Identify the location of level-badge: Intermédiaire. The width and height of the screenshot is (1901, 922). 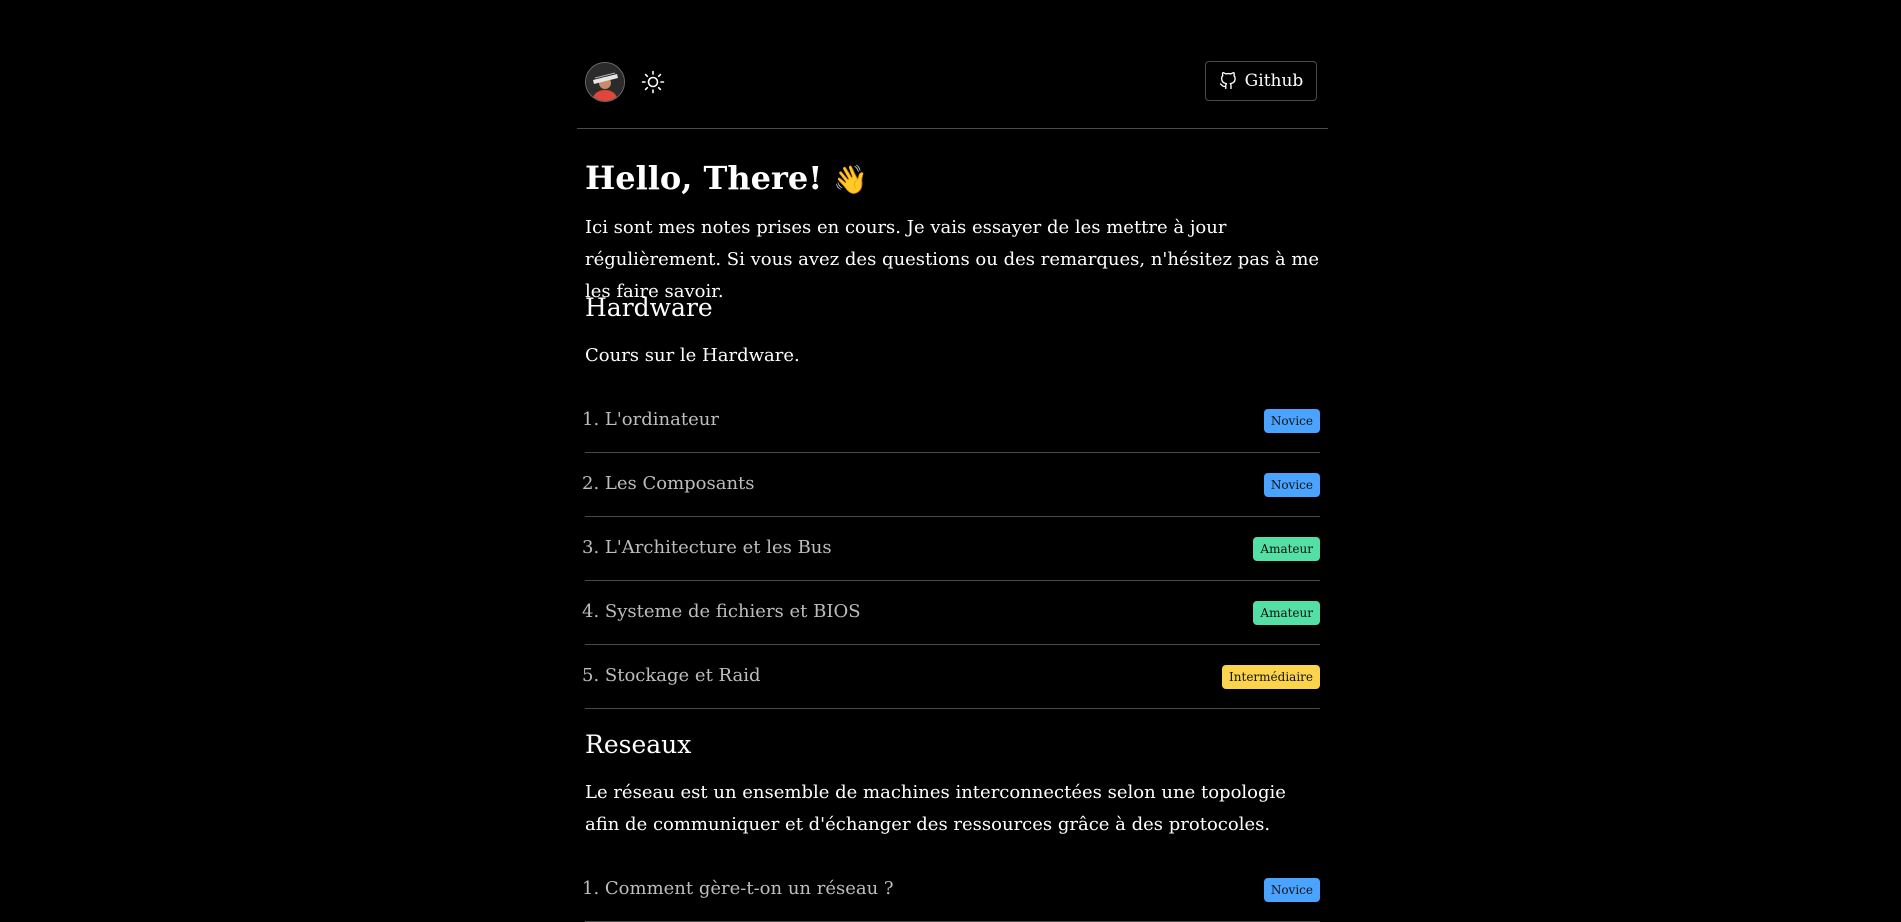
(1271, 677).